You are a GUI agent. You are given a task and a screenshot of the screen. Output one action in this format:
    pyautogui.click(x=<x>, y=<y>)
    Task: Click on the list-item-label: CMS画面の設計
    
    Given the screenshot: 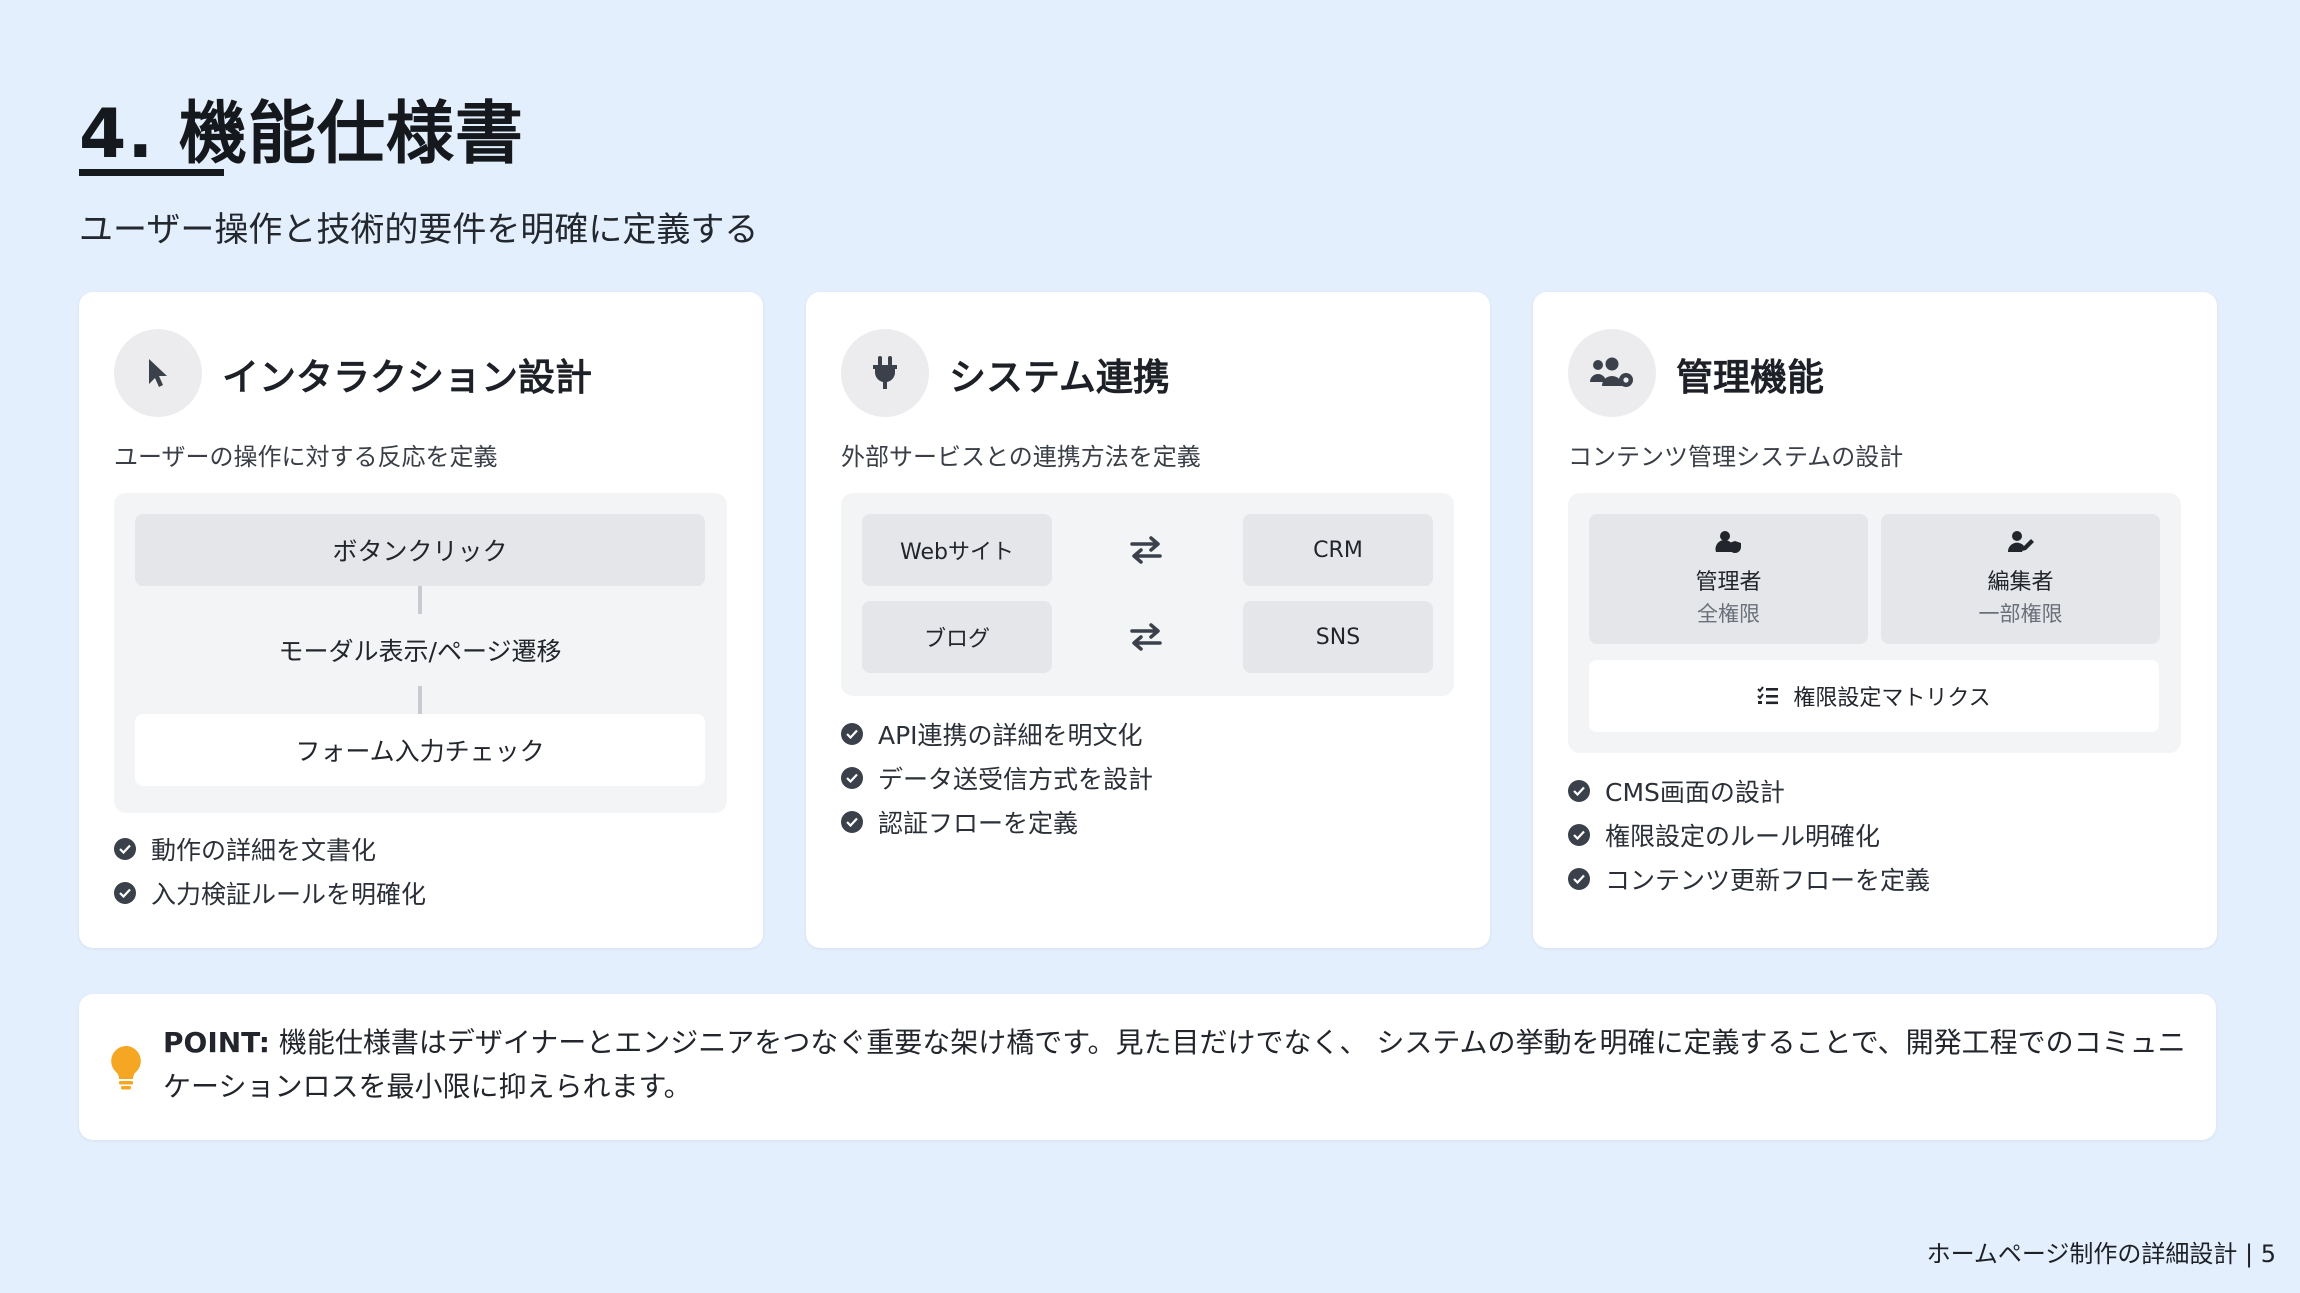 What is the action you would take?
    pyautogui.click(x=1695, y=792)
    